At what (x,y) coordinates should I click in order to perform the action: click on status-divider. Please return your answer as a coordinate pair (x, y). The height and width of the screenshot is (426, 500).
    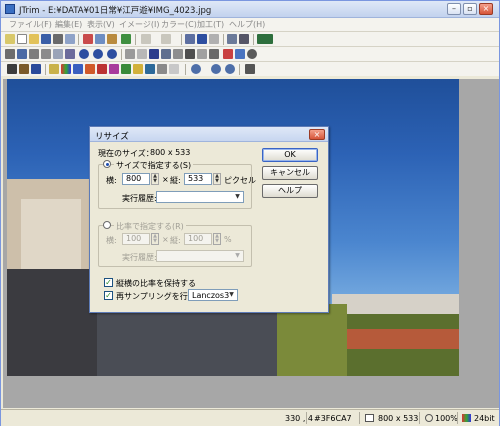
    Looking at the image, I should click on (359, 418).